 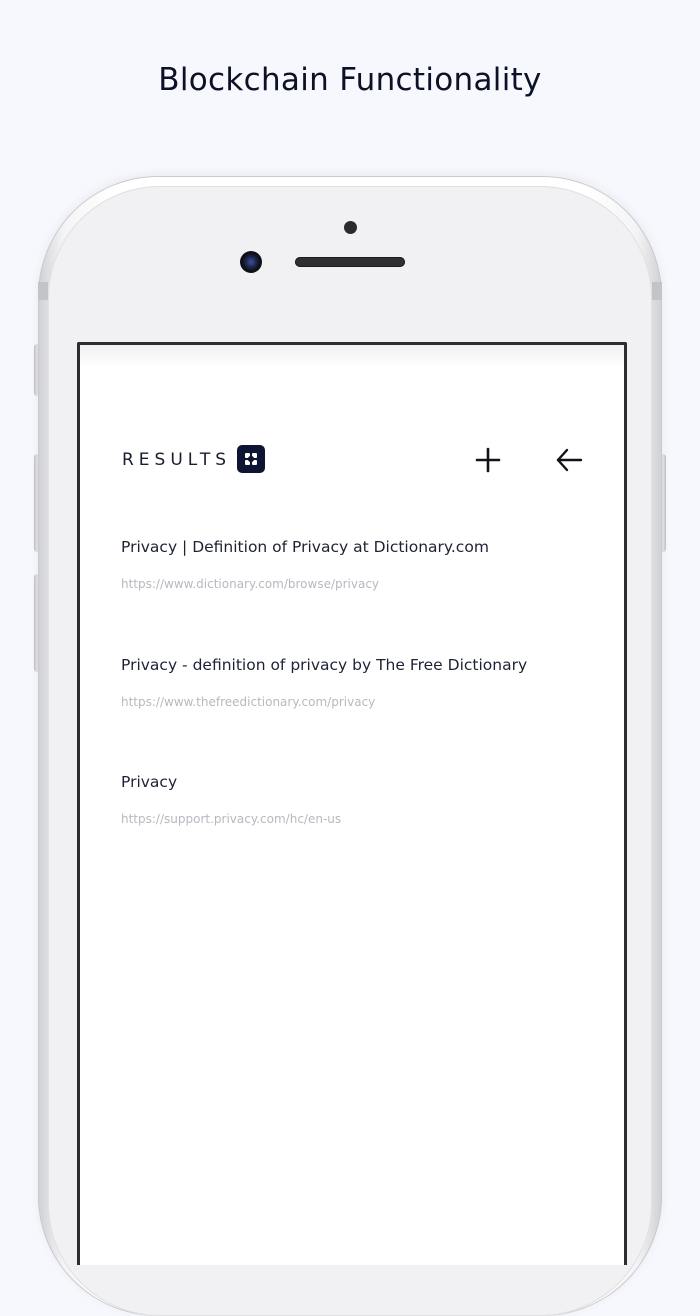 I want to click on antenna-band-left, so click(x=43, y=291).